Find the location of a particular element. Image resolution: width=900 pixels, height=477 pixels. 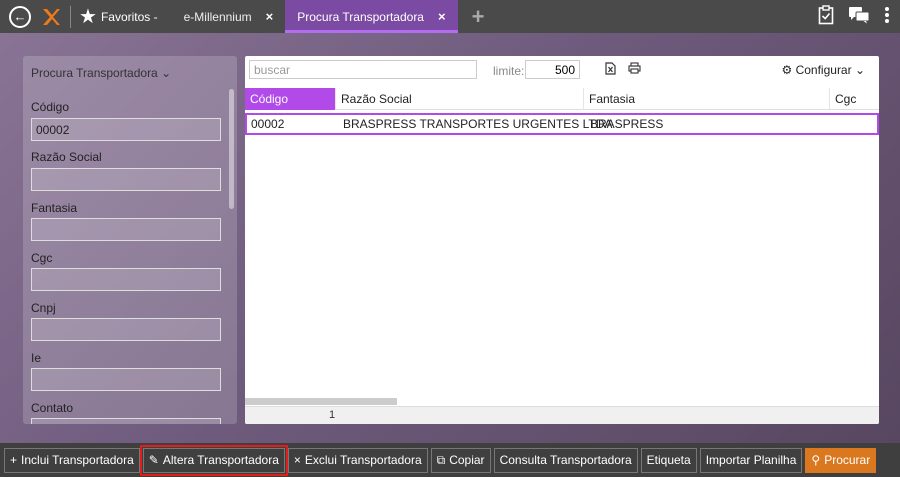

copy-button: ⧉ Copiar is located at coordinates (460, 460).